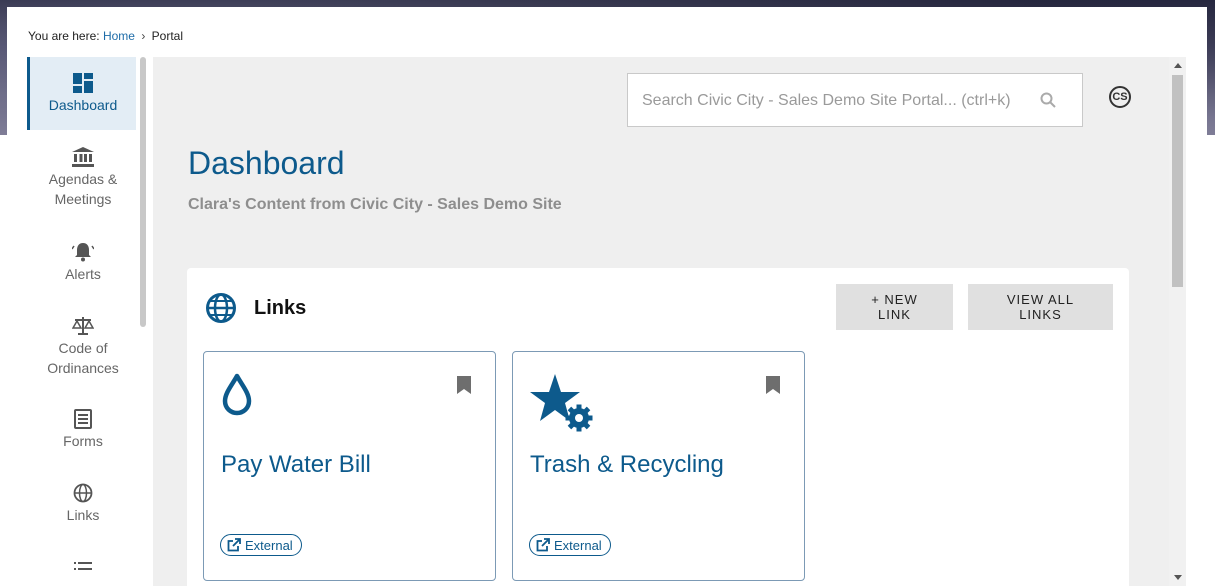 The image size is (1215, 586). What do you see at coordinates (1178, 577) in the screenshot?
I see `scroll-down-arrow-icon` at bounding box center [1178, 577].